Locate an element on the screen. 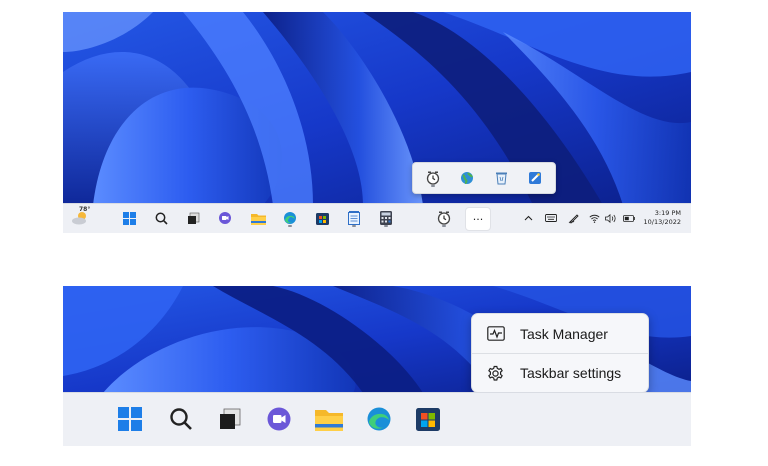 The width and height of the screenshot is (768, 466). system-clock: 3:19 PM 10/13/2022 is located at coordinates (662, 218).